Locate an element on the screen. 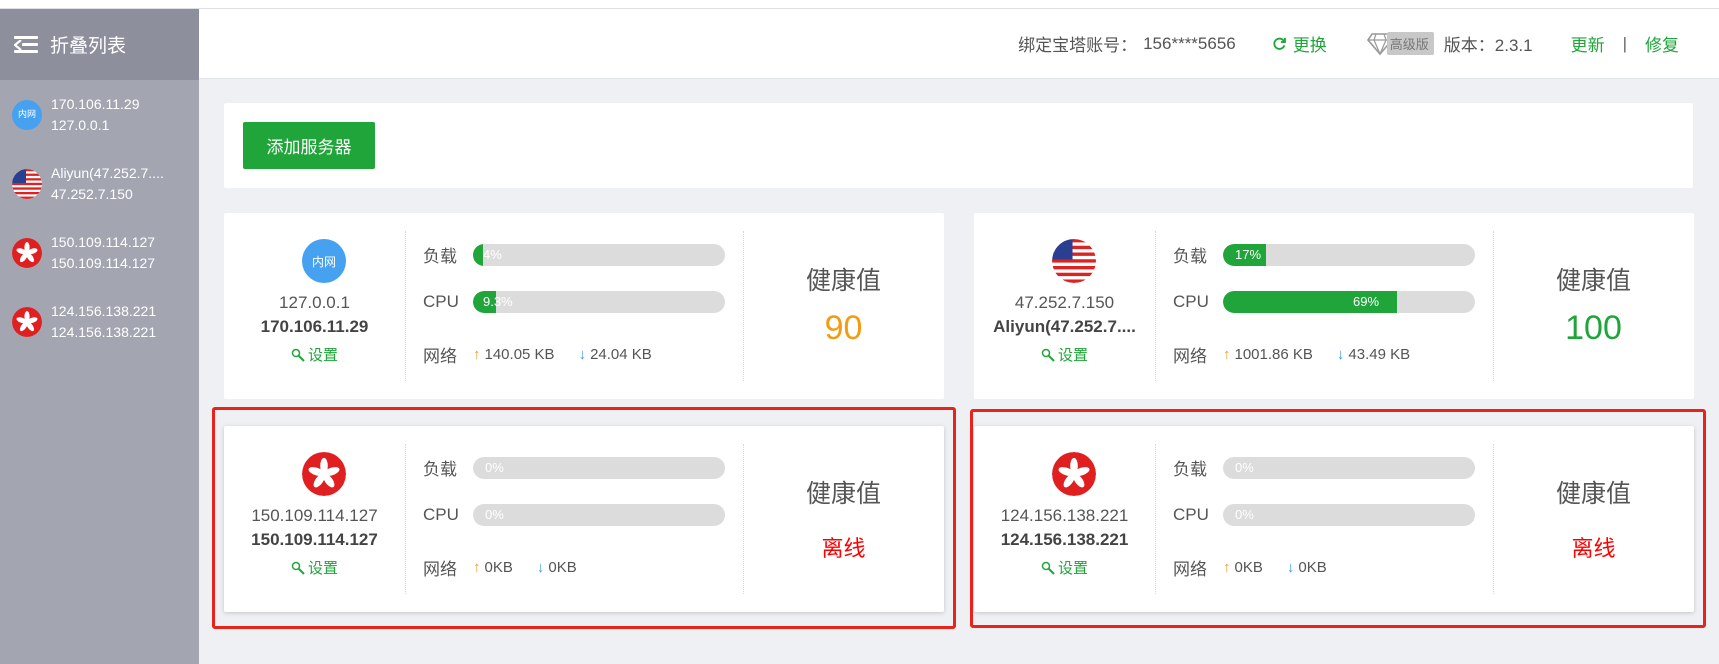 Image resolution: width=1719 pixels, height=664 pixels. toolbar-panel: 添加服务器 is located at coordinates (958, 145).